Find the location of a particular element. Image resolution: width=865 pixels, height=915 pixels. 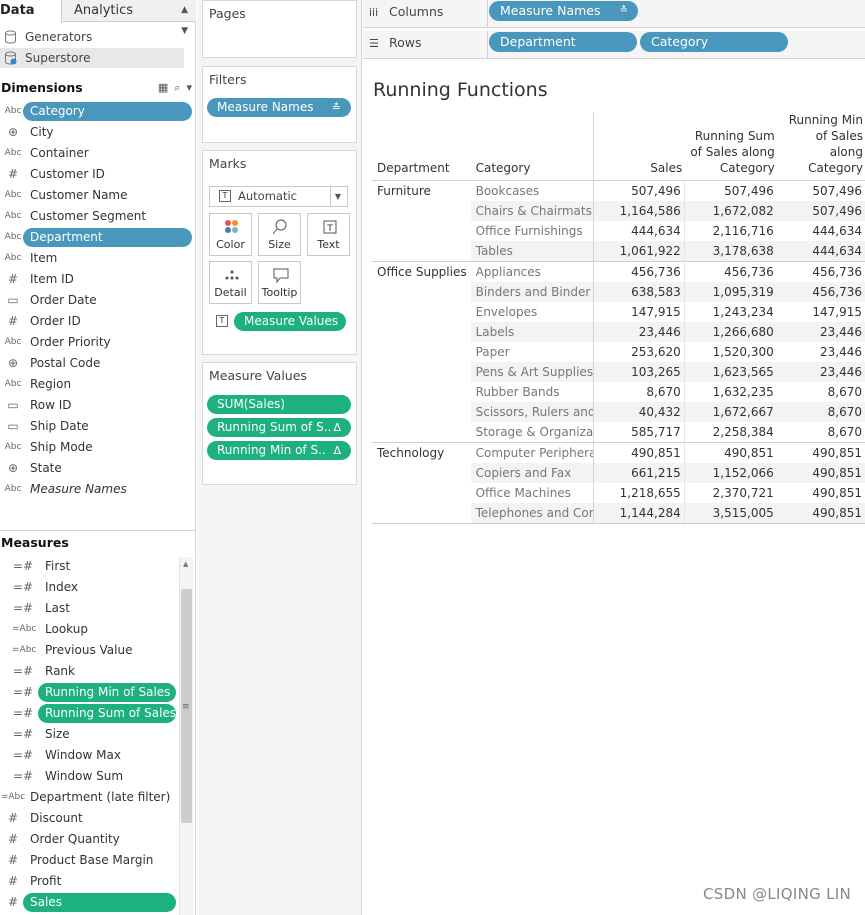

running-sum-cell: 1,672,082 is located at coordinates (730, 211).